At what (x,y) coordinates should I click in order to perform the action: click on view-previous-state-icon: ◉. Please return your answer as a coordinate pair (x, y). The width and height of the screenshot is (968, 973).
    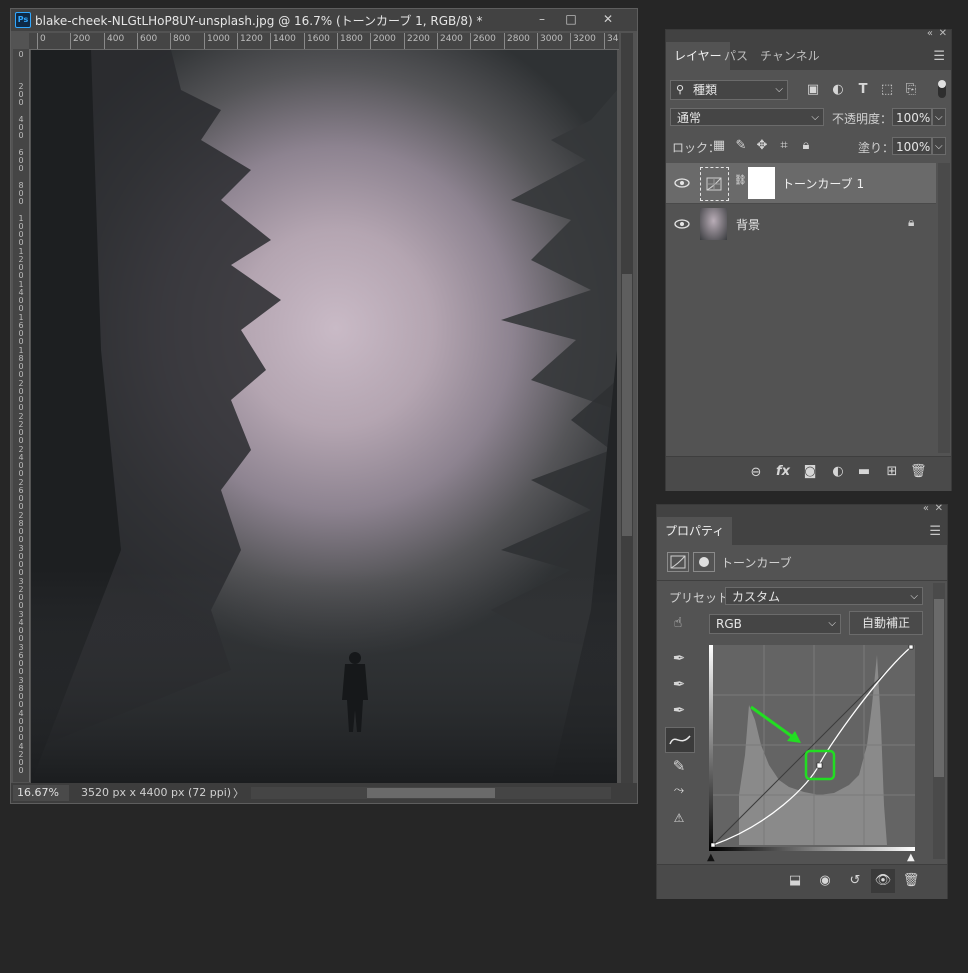
    Looking at the image, I should click on (825, 880).